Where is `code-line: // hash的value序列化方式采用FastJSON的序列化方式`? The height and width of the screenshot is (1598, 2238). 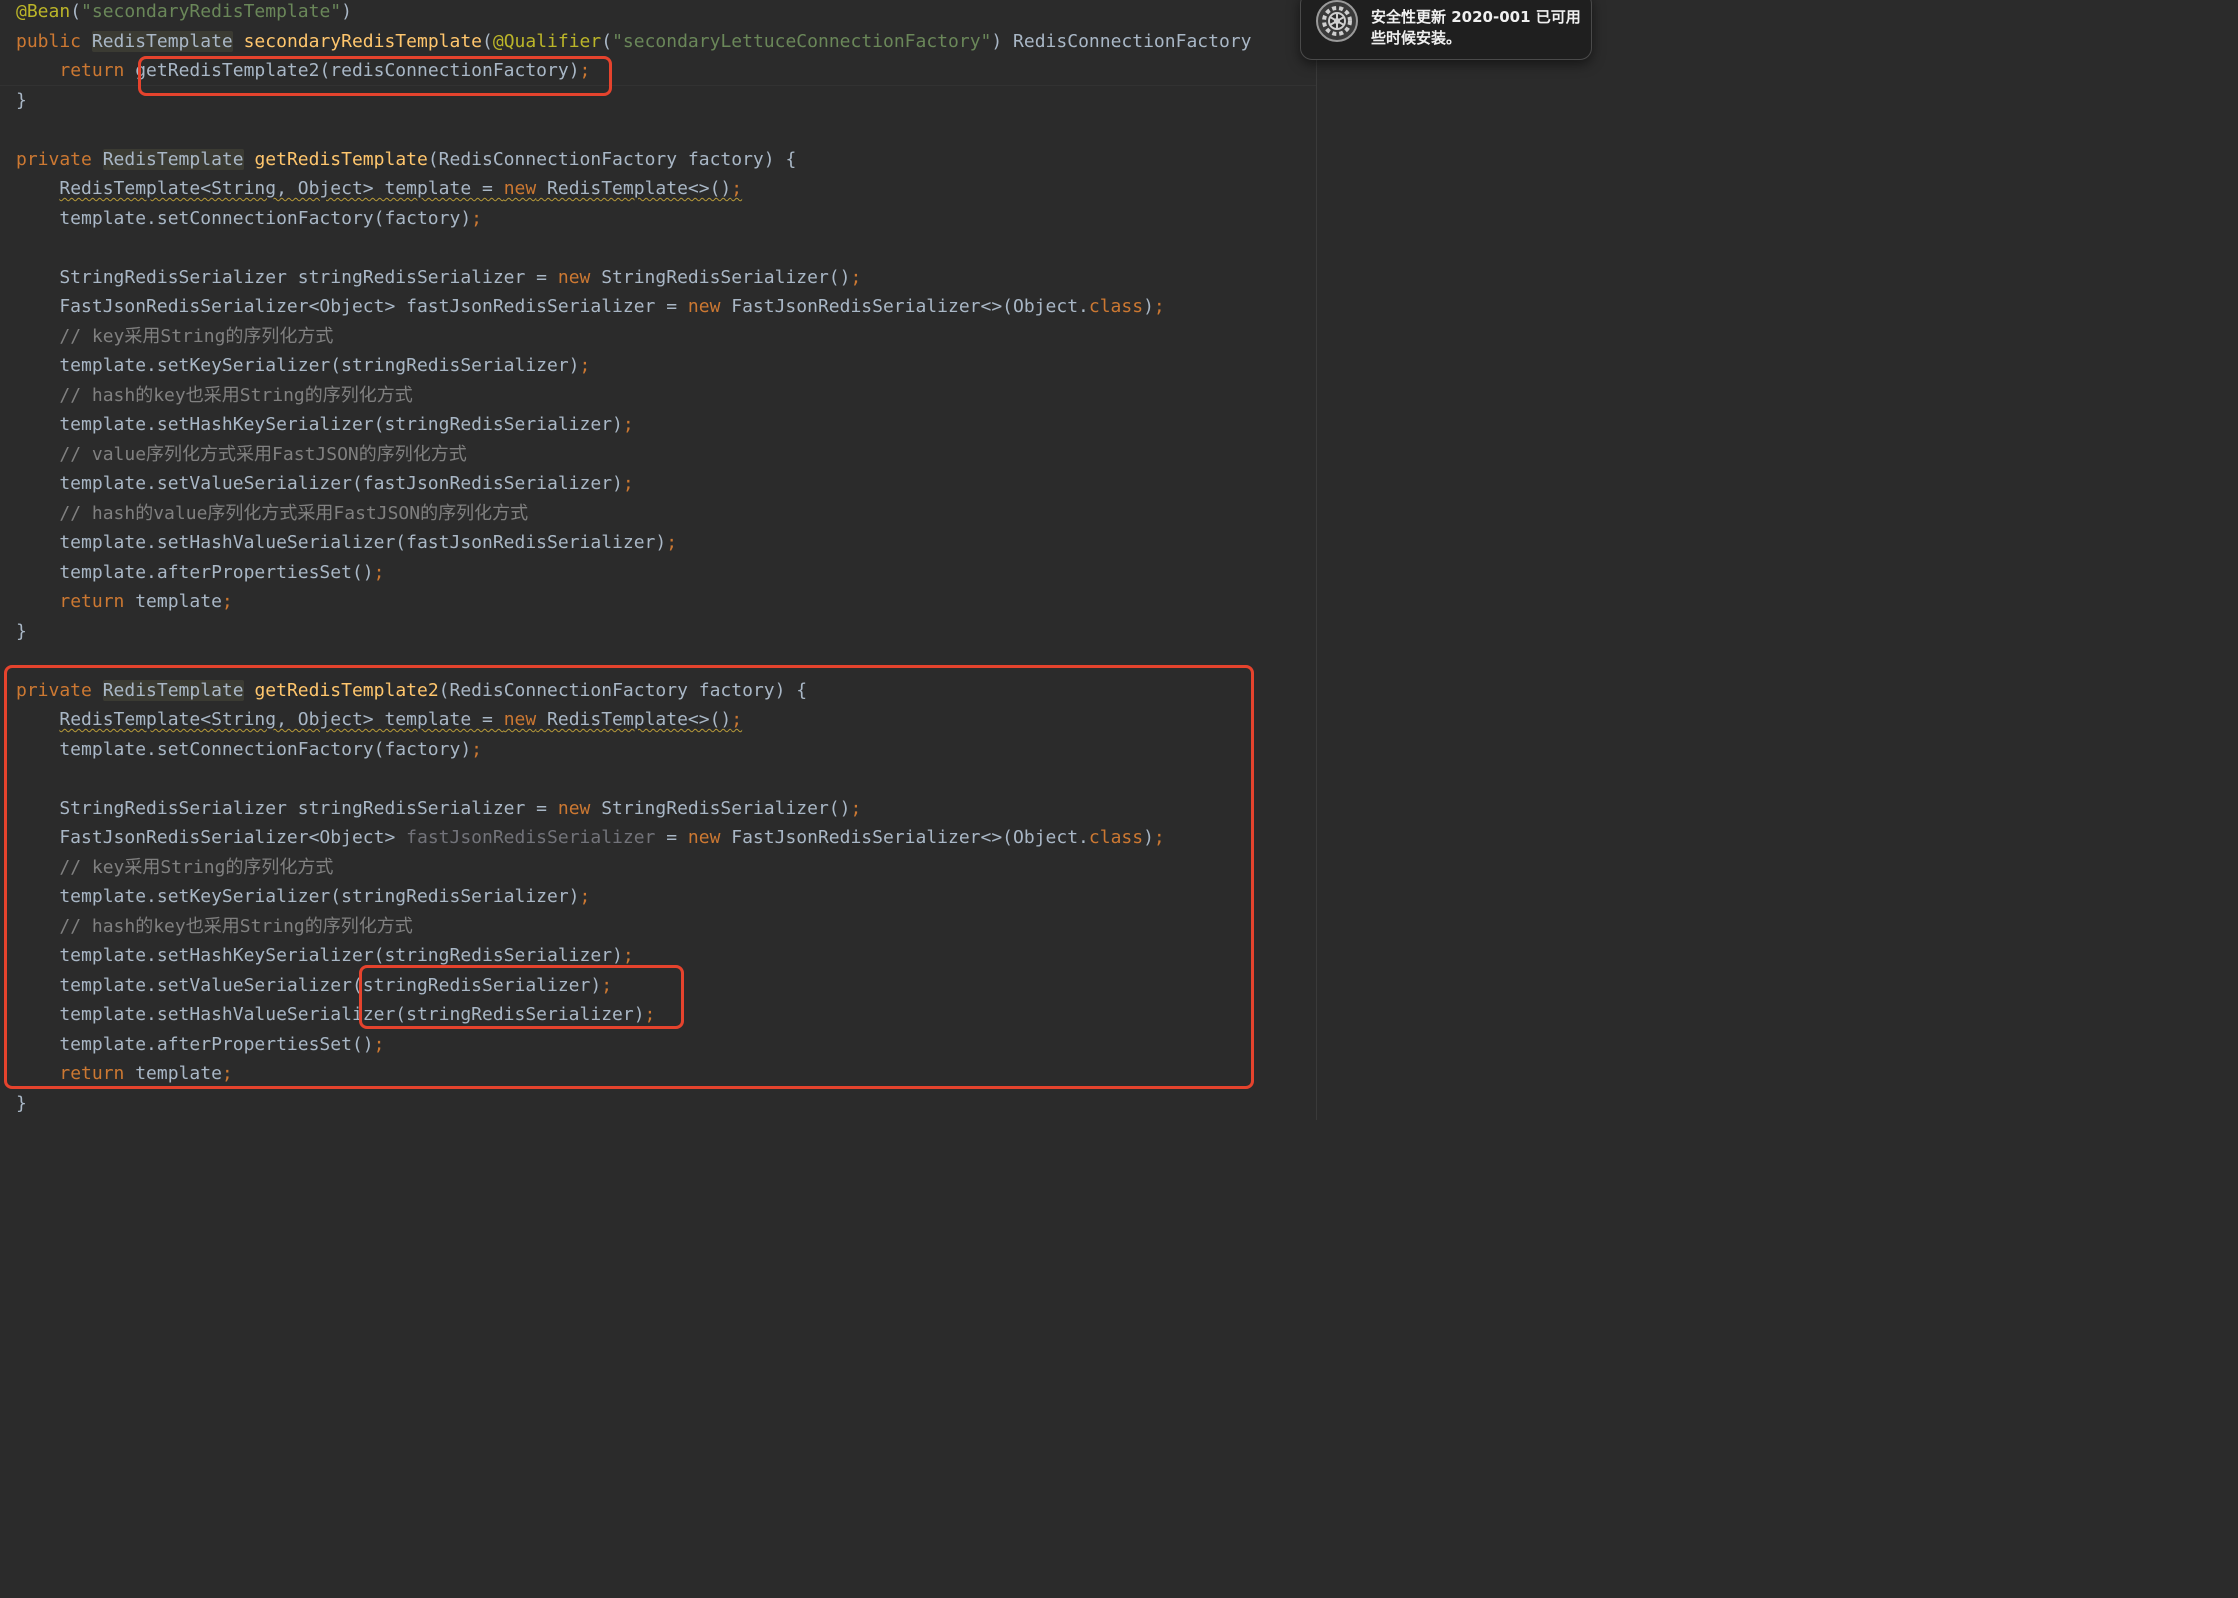
code-line: // hash的value序列化方式采用FastJSON的序列化方式 is located at coordinates (272, 514).